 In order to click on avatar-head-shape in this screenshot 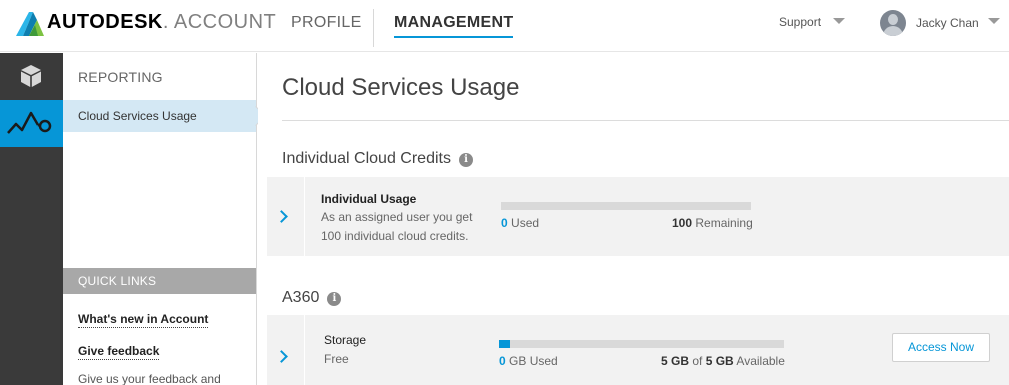, I will do `click(893, 19)`.